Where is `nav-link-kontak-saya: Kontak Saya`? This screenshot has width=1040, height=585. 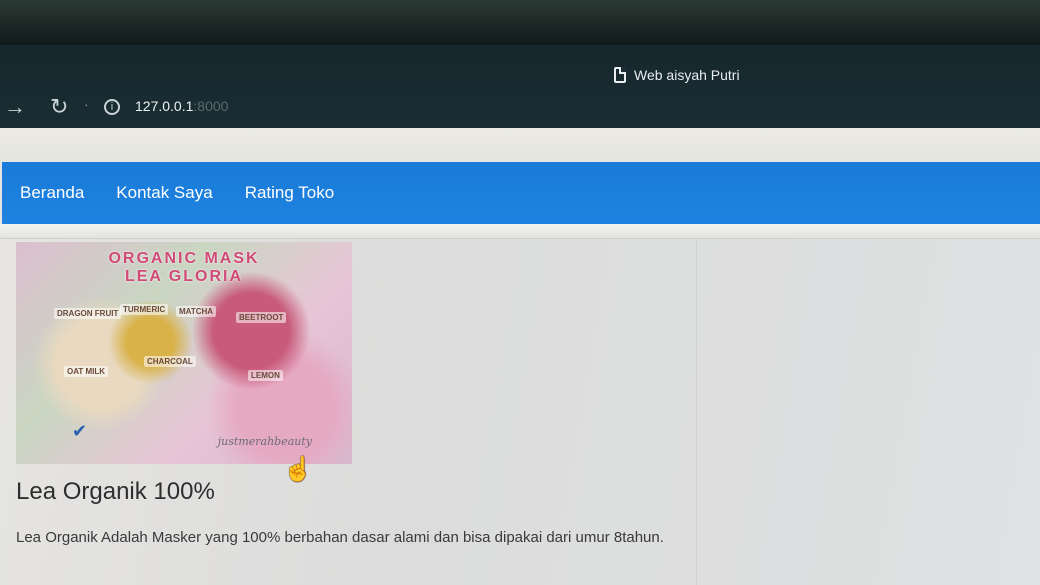
nav-link-kontak-saya: Kontak Saya is located at coordinates (164, 193).